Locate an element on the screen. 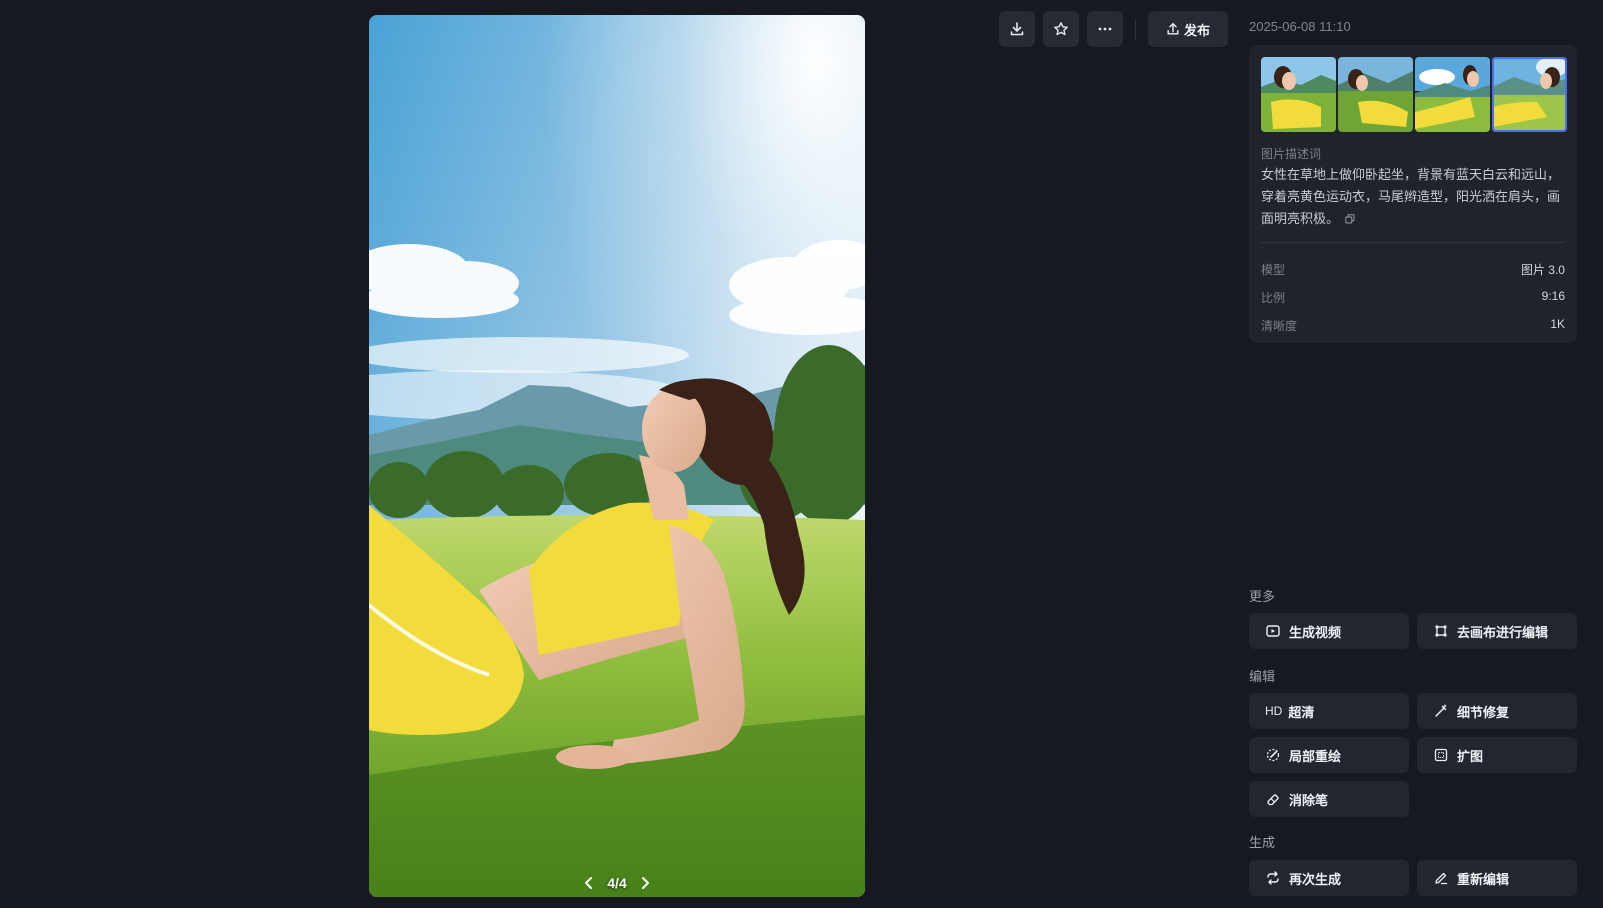 This screenshot has width=1603, height=908. thumbnail-strip is located at coordinates (1414, 94).